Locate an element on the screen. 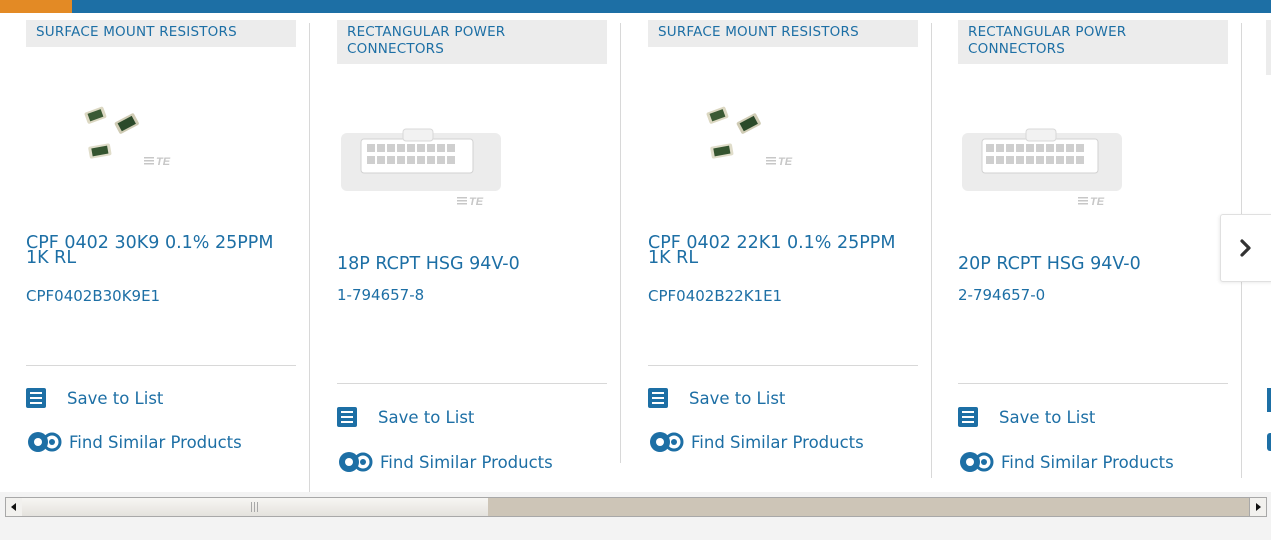 This screenshot has height=540, width=1271. horizontal-scrollbar is located at coordinates (636, 507).